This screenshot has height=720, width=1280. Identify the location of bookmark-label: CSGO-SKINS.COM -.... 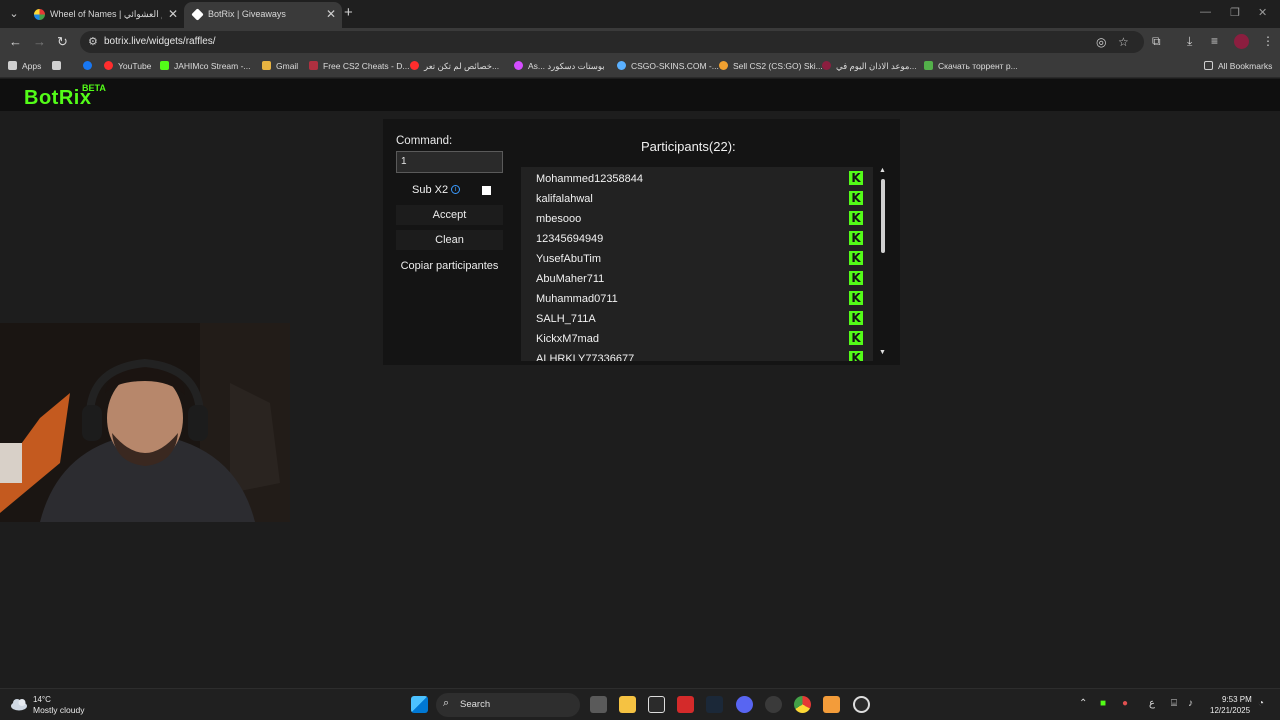
(675, 66).